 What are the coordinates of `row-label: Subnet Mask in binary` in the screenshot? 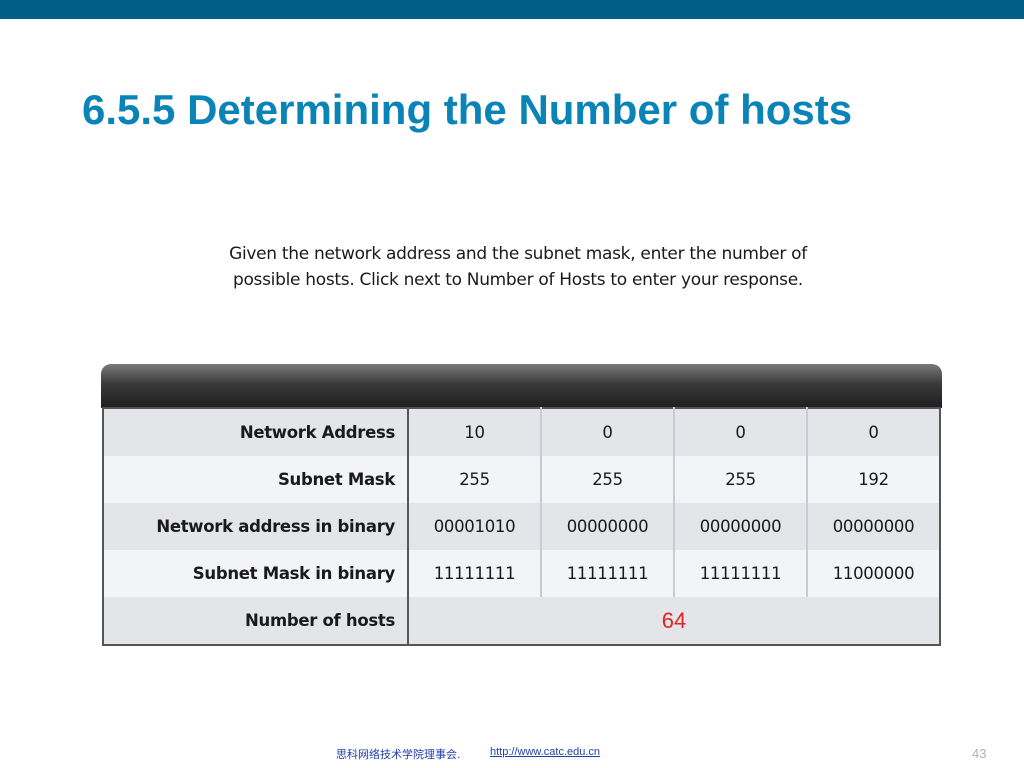 It's located at (256, 573).